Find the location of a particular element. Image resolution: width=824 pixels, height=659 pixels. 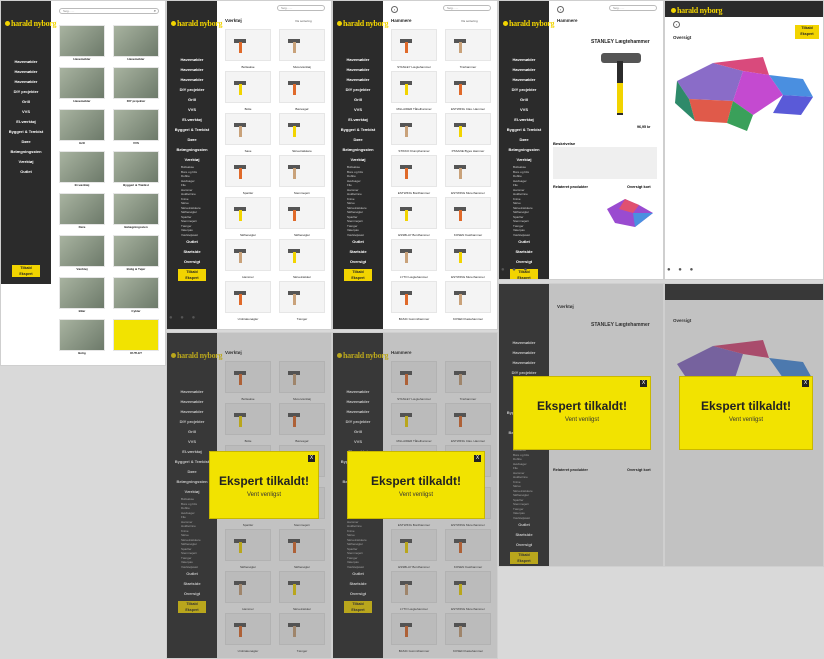

category-tile: Grill is located at coordinates (82, 130).